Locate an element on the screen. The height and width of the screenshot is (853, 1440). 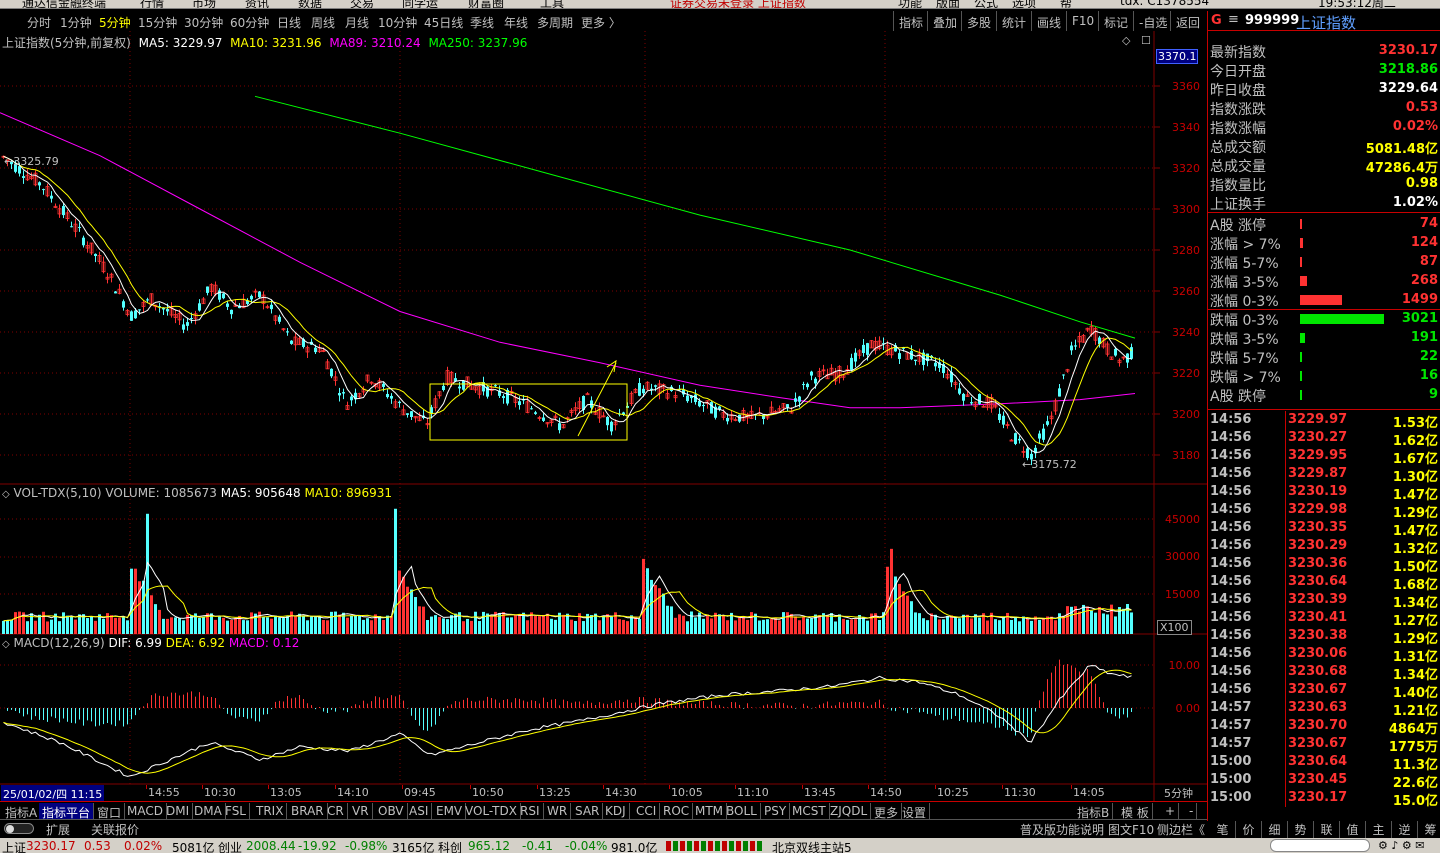
period-fenshi: 分时 is located at coordinates (39, 22).